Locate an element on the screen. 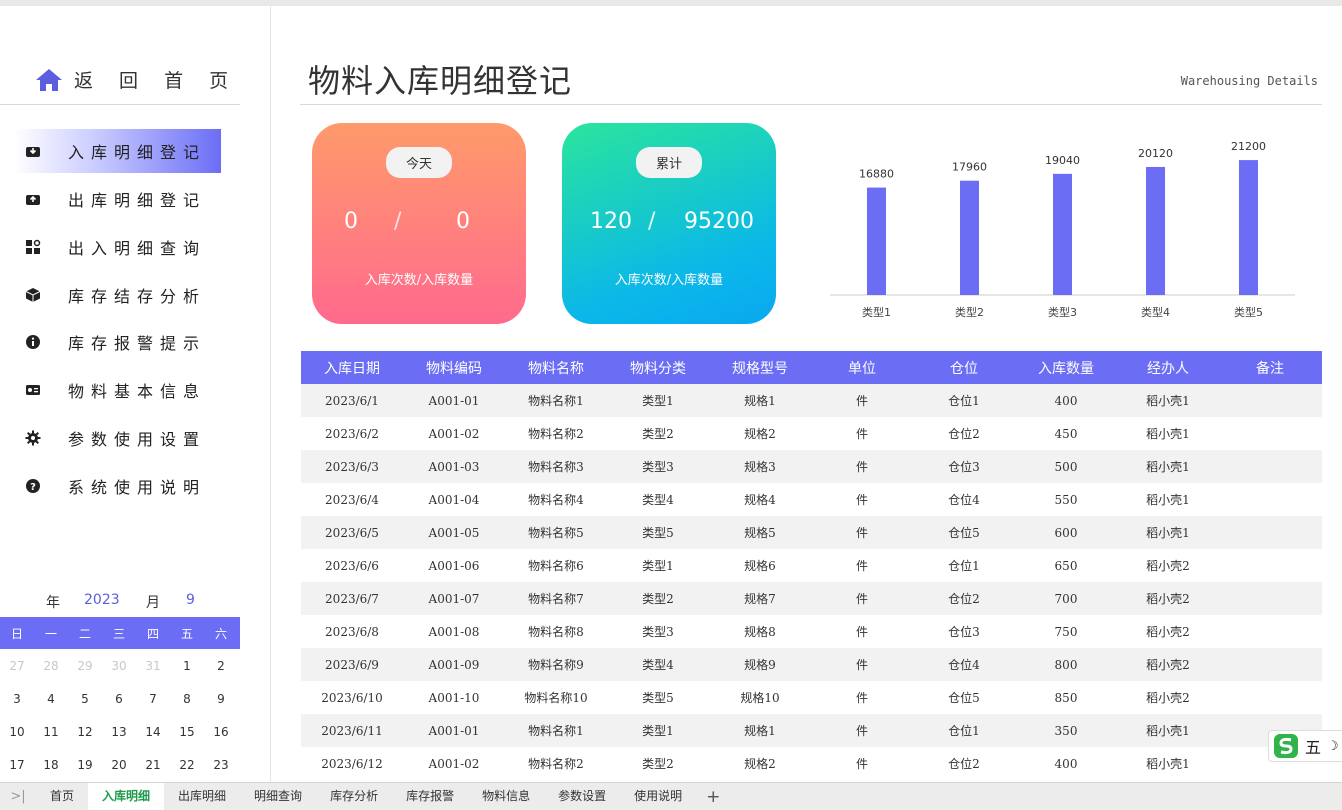 Image resolution: width=1342 pixels, height=810 pixels. table-cell: A001-08 is located at coordinates (454, 632).